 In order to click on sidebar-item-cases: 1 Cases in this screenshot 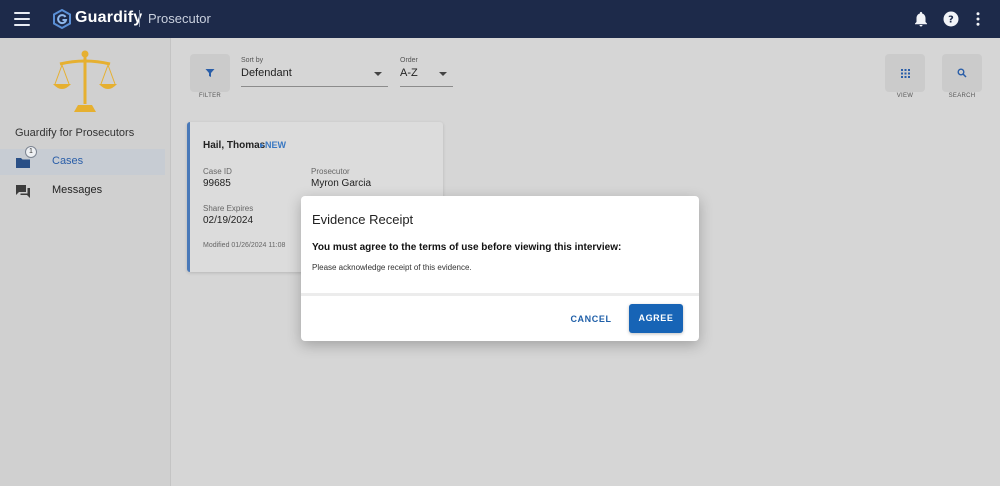, I will do `click(82, 160)`.